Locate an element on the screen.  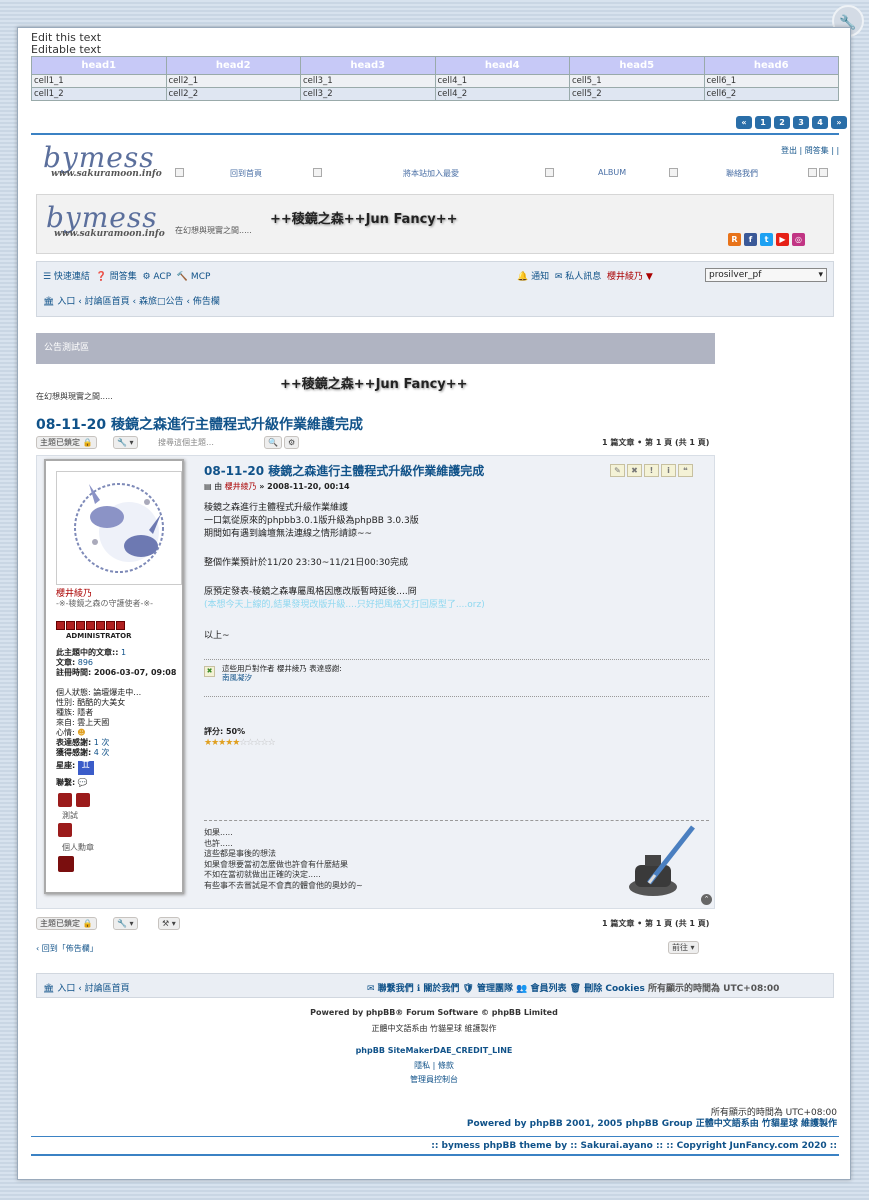
pm-link: ✉ 私人訊息 is located at coordinates (578, 277).